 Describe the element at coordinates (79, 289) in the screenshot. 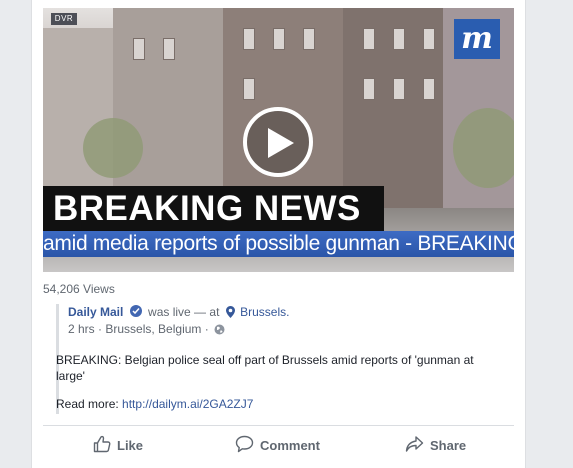

I see `view-count: 54,206 Views` at that location.